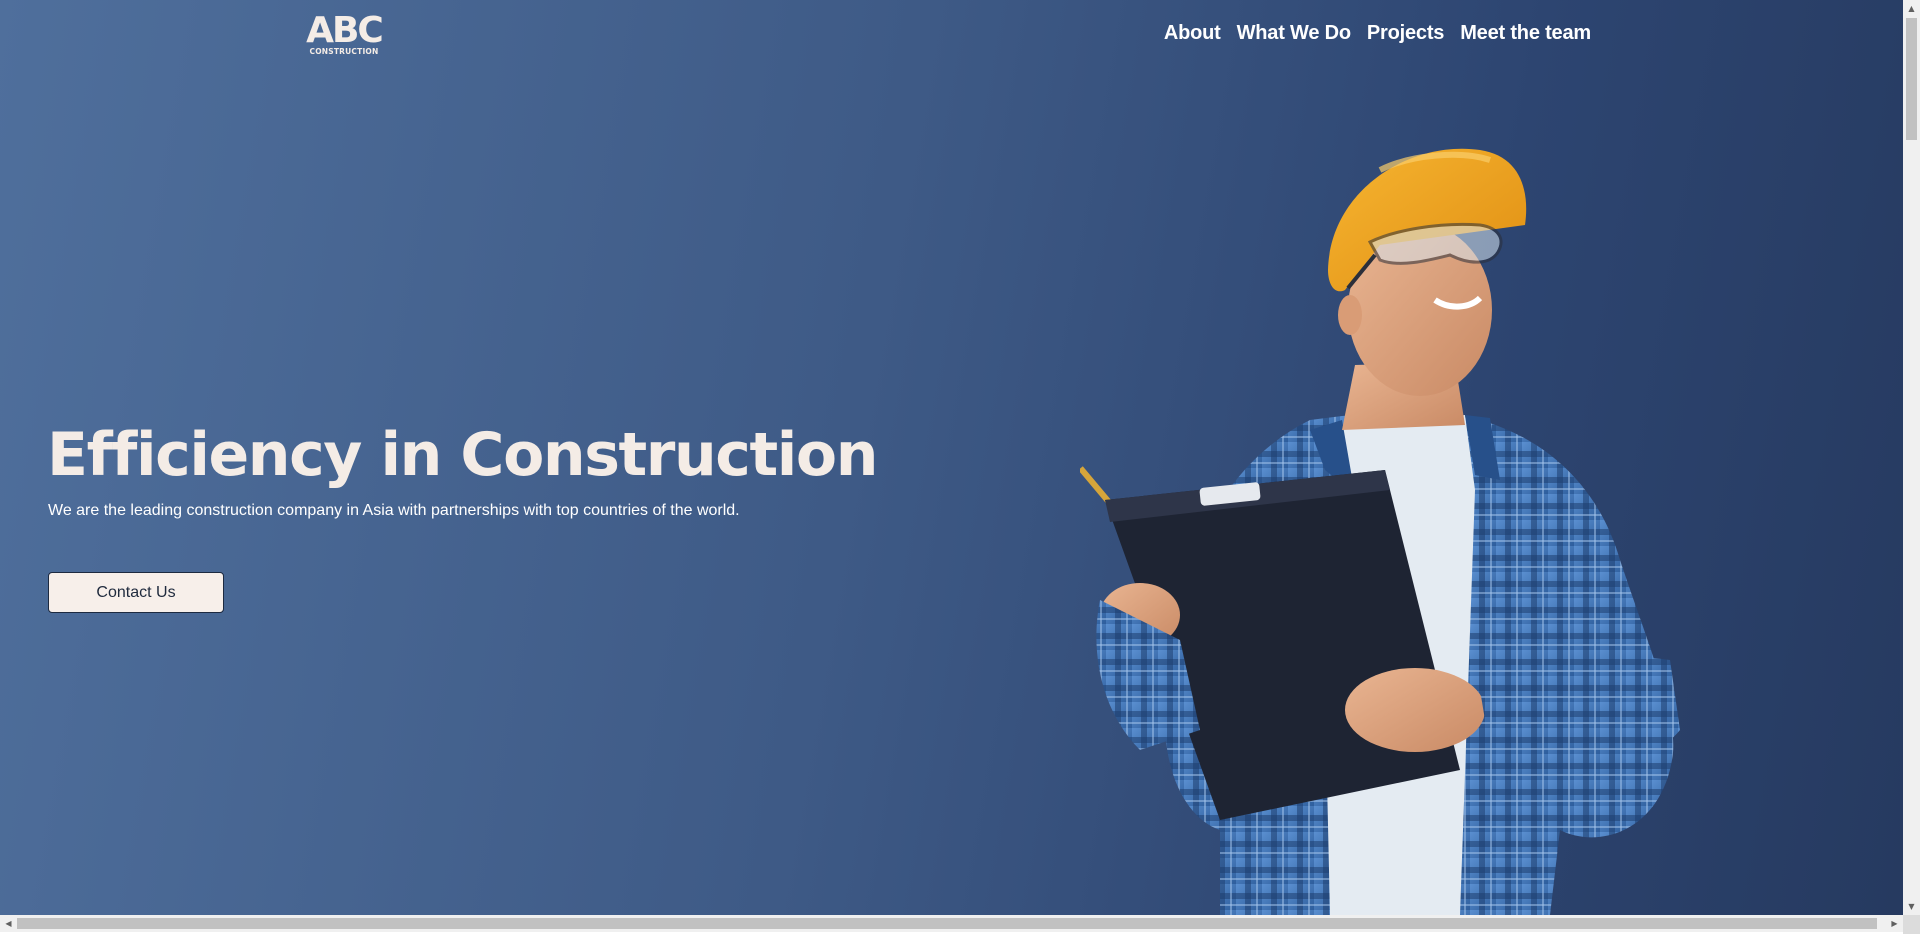 This screenshot has width=1920, height=934. What do you see at coordinates (947, 923) in the screenshot?
I see `horizontal-scroll-thumb` at bounding box center [947, 923].